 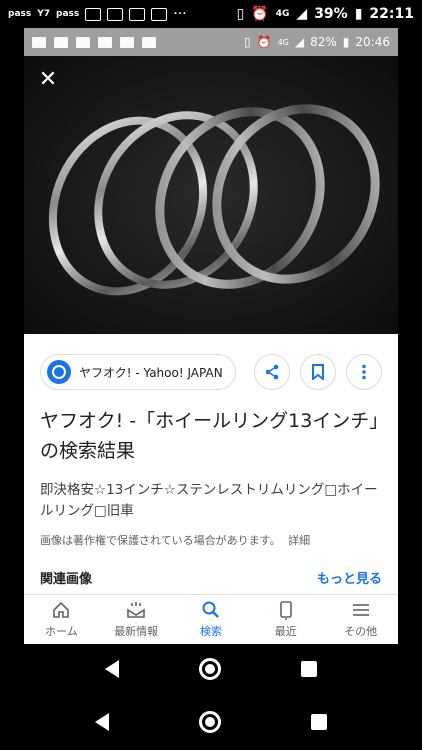 I want to click on nav-news-label: 最新情報, so click(x=136, y=631).